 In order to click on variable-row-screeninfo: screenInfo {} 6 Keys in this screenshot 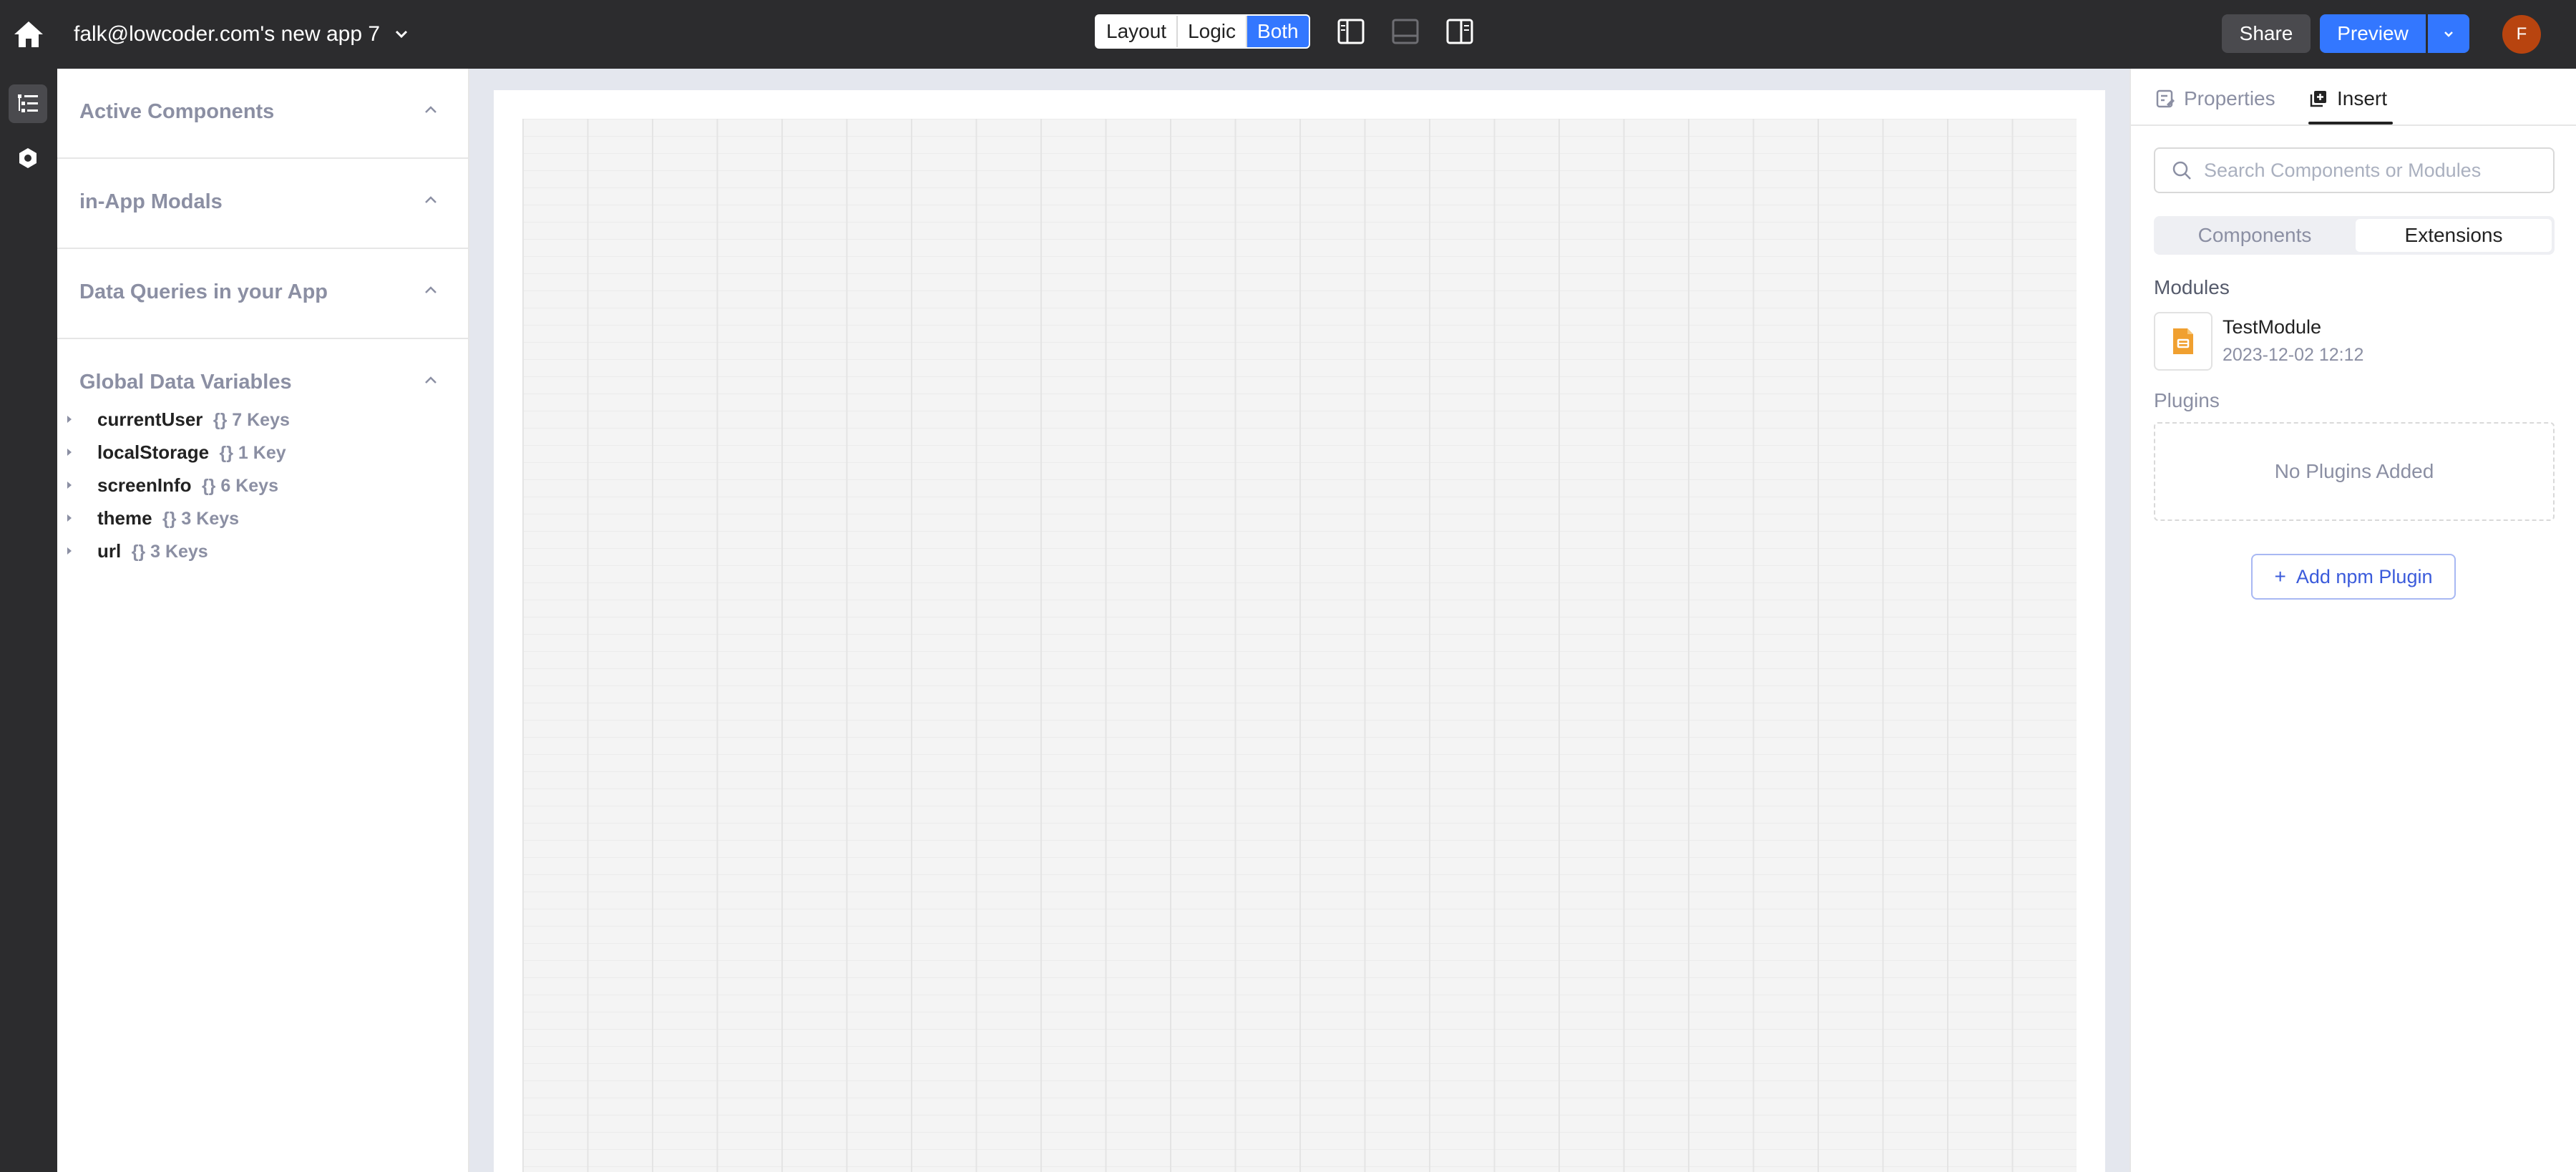, I will do `click(263, 485)`.